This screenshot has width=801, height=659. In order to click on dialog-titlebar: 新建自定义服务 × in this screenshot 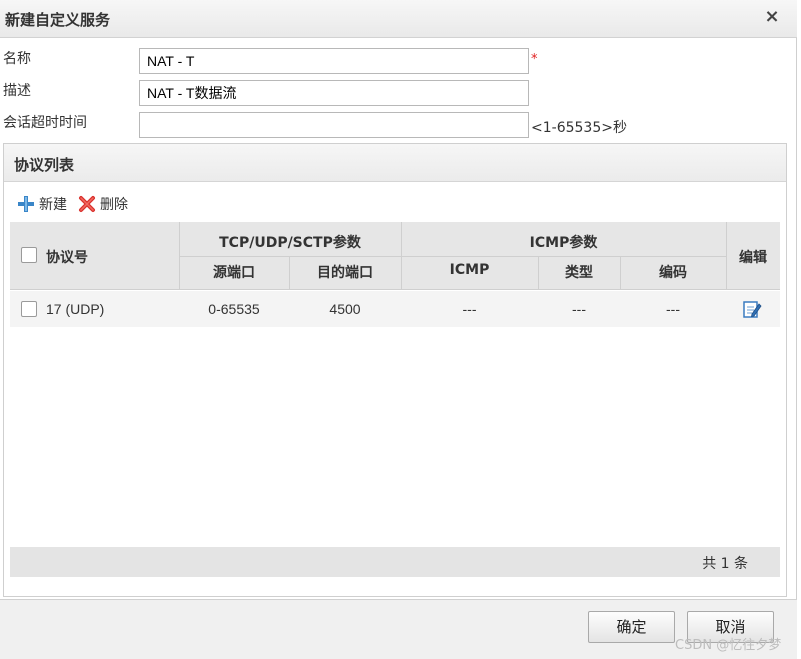, I will do `click(398, 19)`.